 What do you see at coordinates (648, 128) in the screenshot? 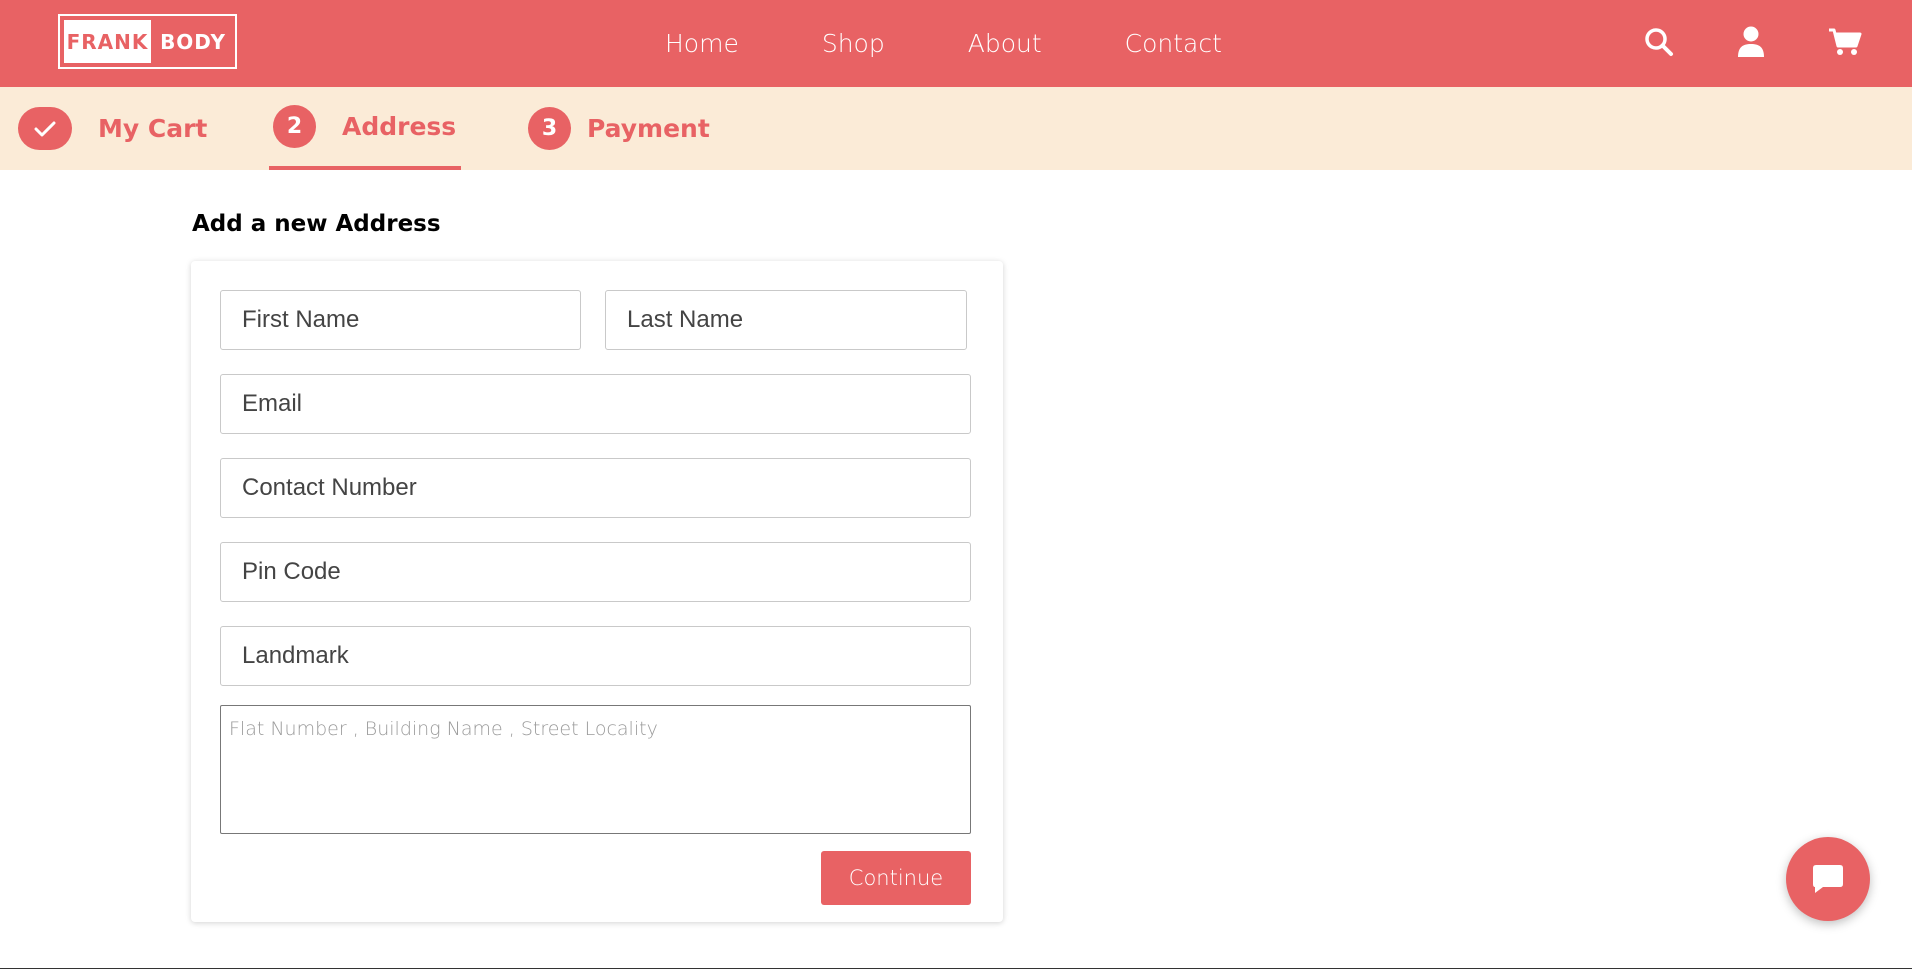
I see `step-label-payment: Payment` at bounding box center [648, 128].